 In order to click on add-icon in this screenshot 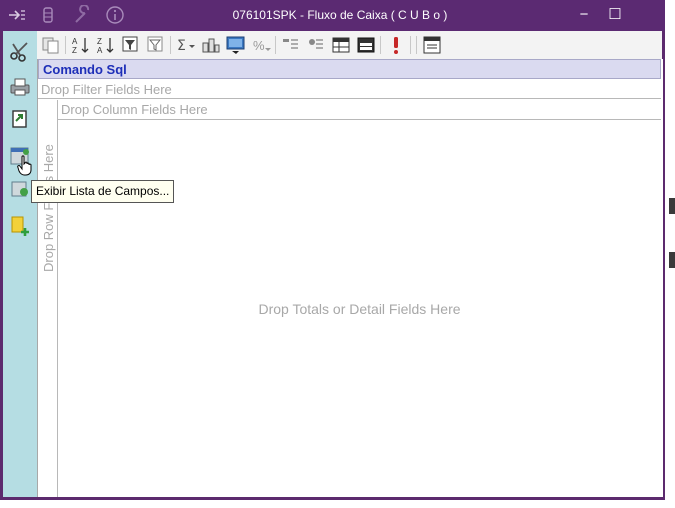, I will do `click(20, 226)`.